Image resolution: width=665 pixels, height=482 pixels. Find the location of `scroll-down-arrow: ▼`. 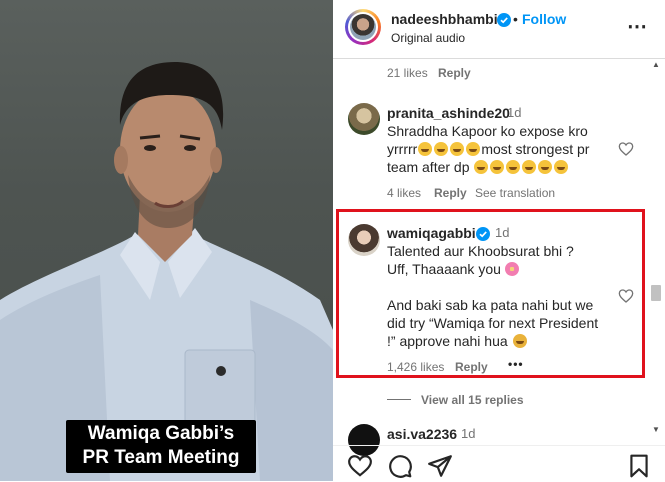

scroll-down-arrow: ▼ is located at coordinates (656, 429).